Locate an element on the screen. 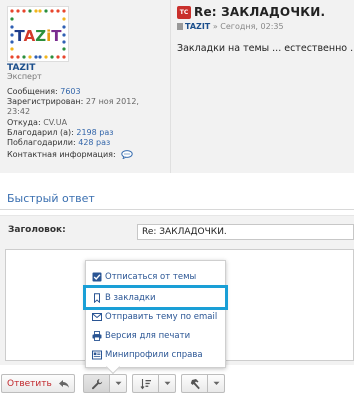  contact-row: Контактная информация: is located at coordinates (87, 155).